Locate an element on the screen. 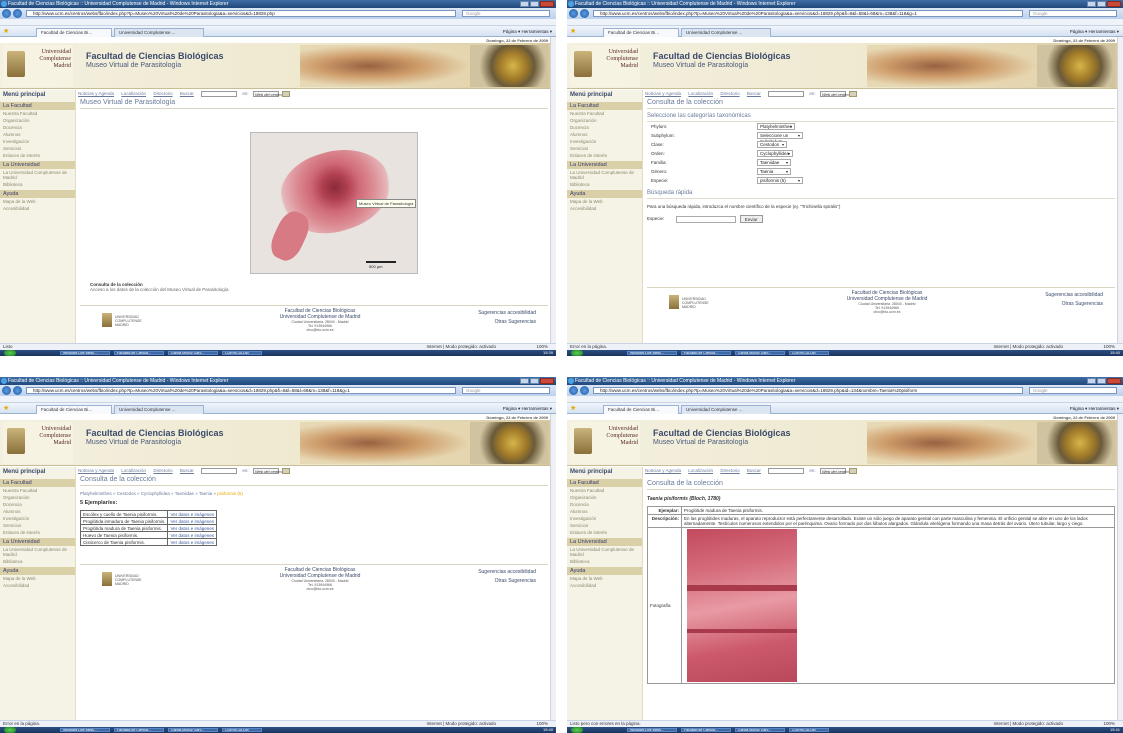 The image size is (1123, 733). phylum-select: Platyhelminthes is located at coordinates (776, 126).